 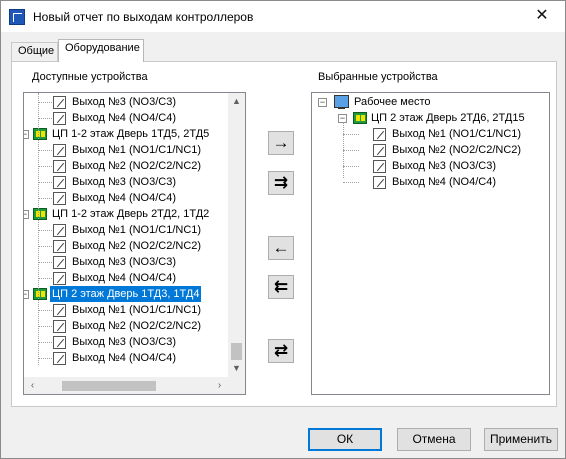 I want to click on scroll-down-icon: ▼, so click(x=236, y=368).